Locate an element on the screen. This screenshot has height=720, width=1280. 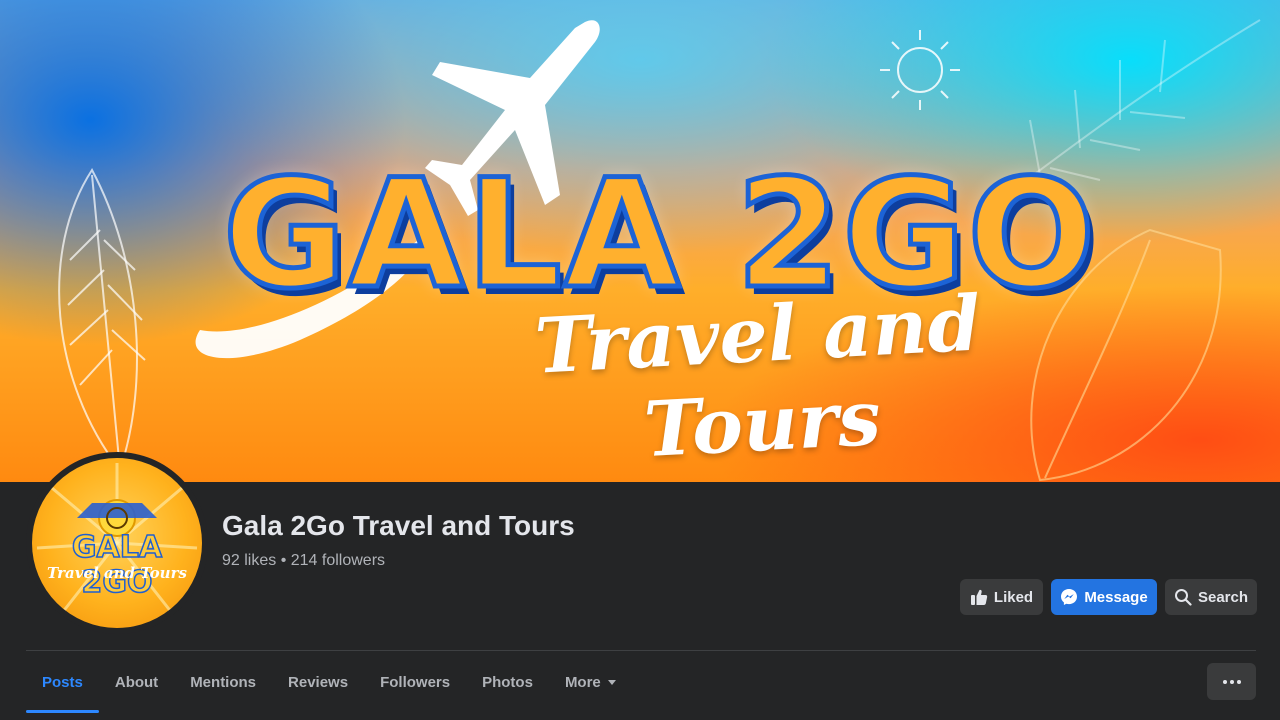
page-title: Gala 2Go Travel and Tours is located at coordinates (398, 526).